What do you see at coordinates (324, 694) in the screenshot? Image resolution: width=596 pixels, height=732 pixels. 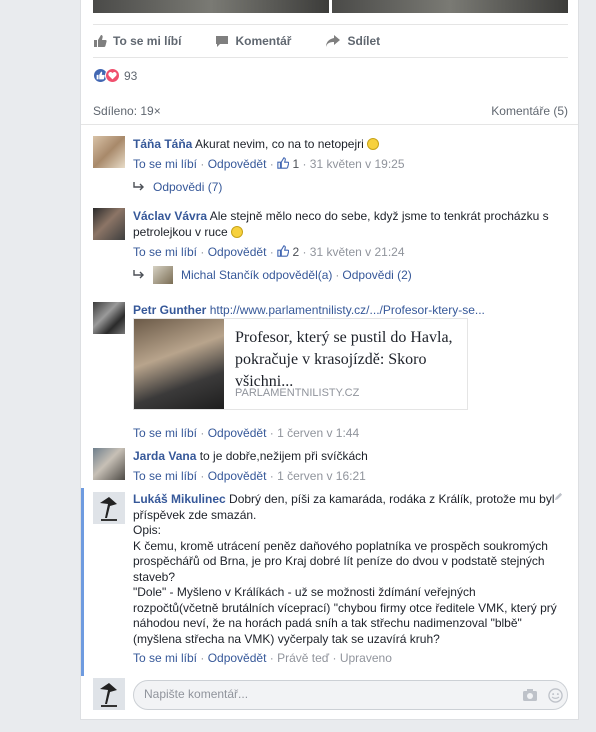 I see `comment-input` at bounding box center [324, 694].